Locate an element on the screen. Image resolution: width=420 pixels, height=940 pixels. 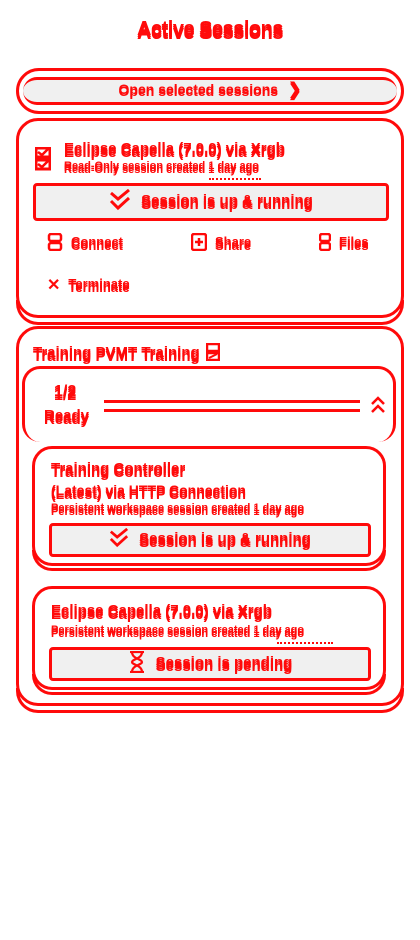
group-session-status-bar: Session is up & running is located at coordinates (210, 540).